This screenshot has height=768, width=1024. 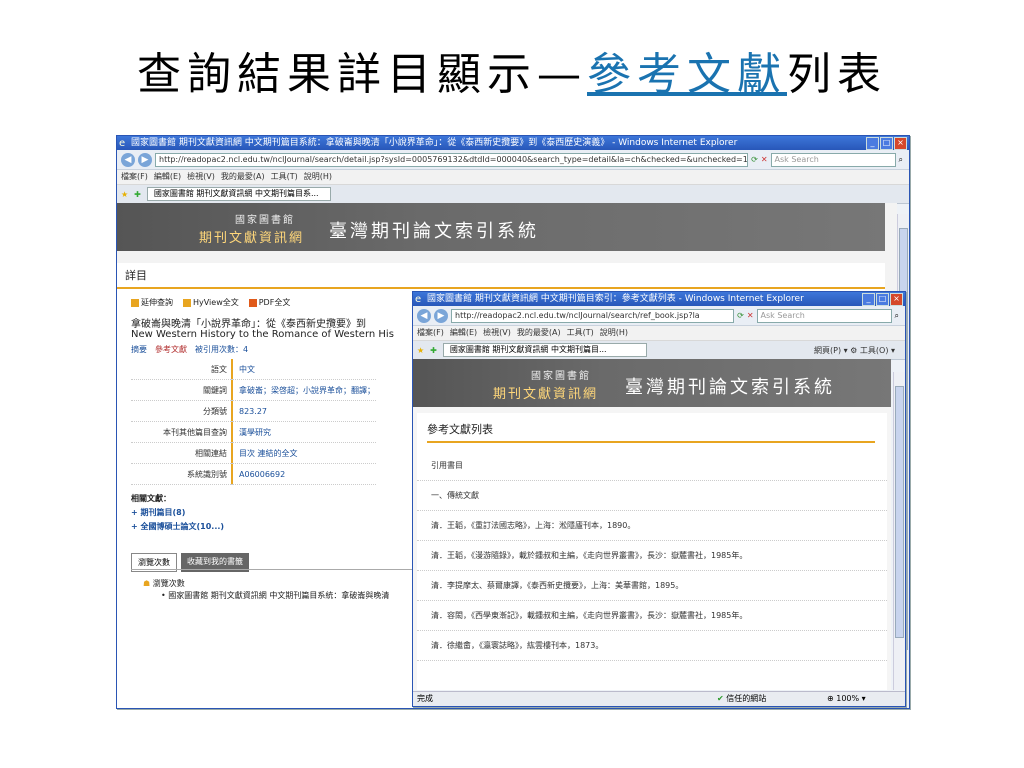 What do you see at coordinates (253, 390) in the screenshot?
I see `table-row: 關鍵詞 拿破崙；梁啓超；小說界革命；翻譯；` at bounding box center [253, 390].